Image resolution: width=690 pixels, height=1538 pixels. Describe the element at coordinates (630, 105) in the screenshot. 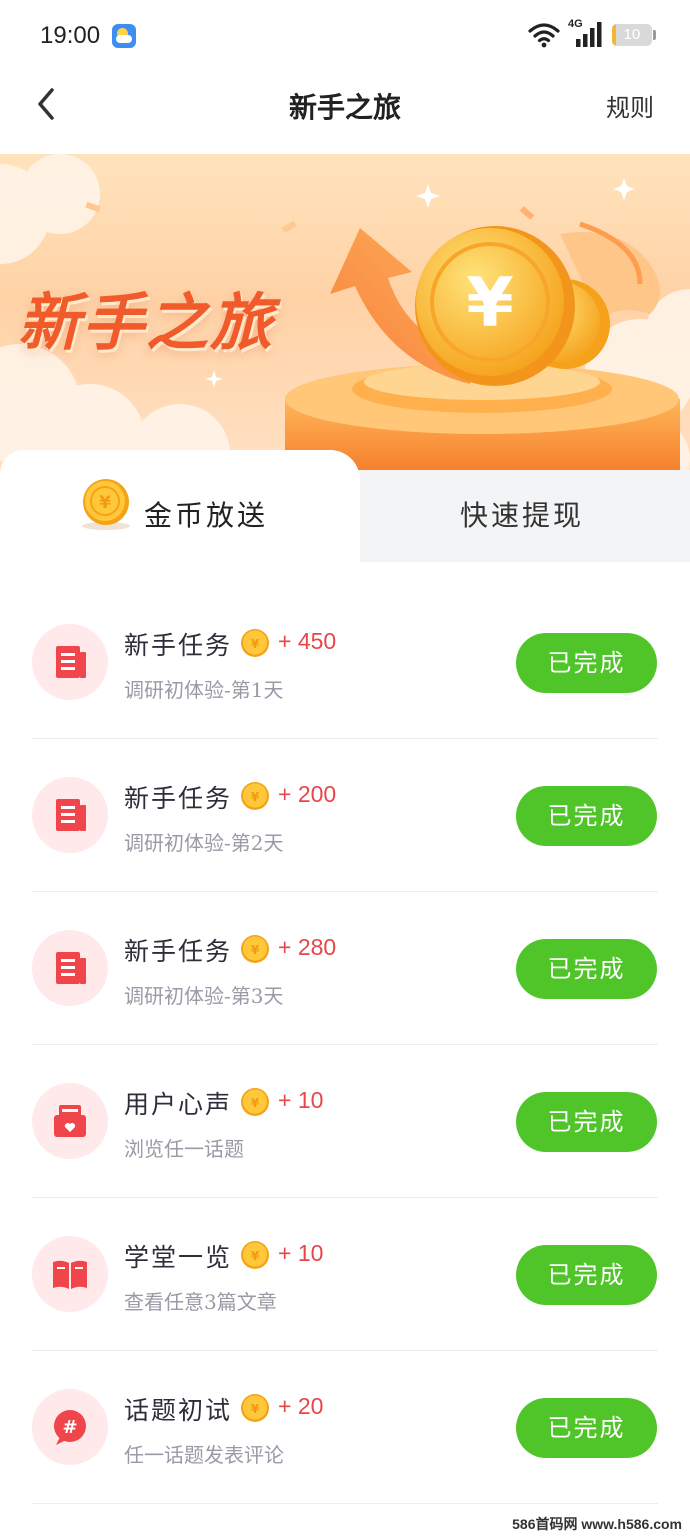

I see `rules-link: 规则` at that location.